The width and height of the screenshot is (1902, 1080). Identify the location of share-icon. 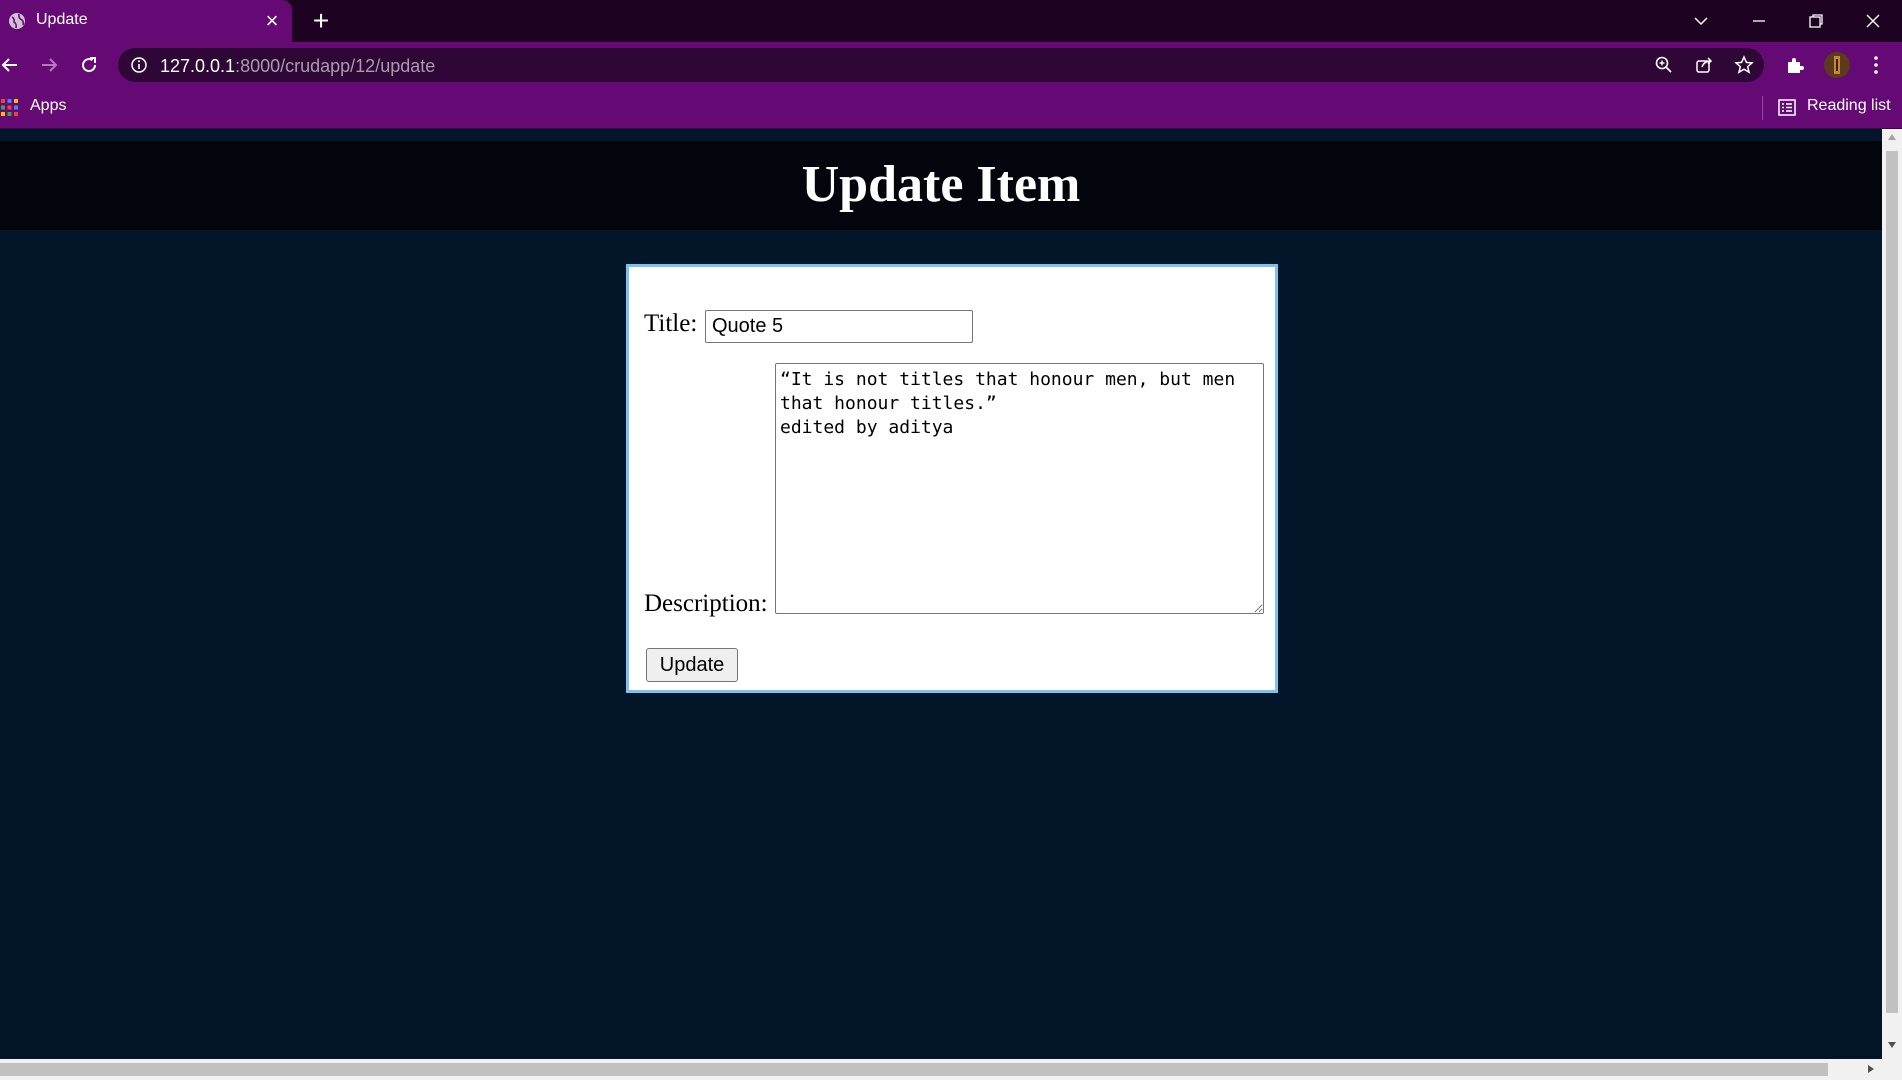
(1704, 65).